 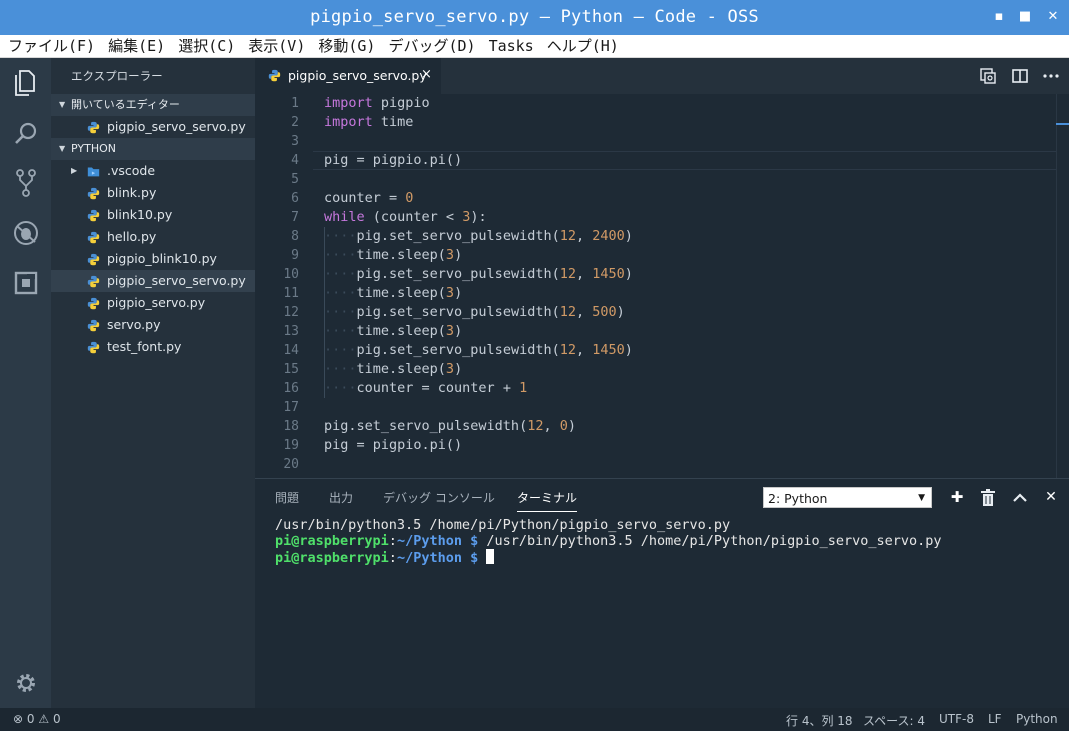 What do you see at coordinates (425, 388) in the screenshot?
I see `code-line: ····counter = counter + 1` at bounding box center [425, 388].